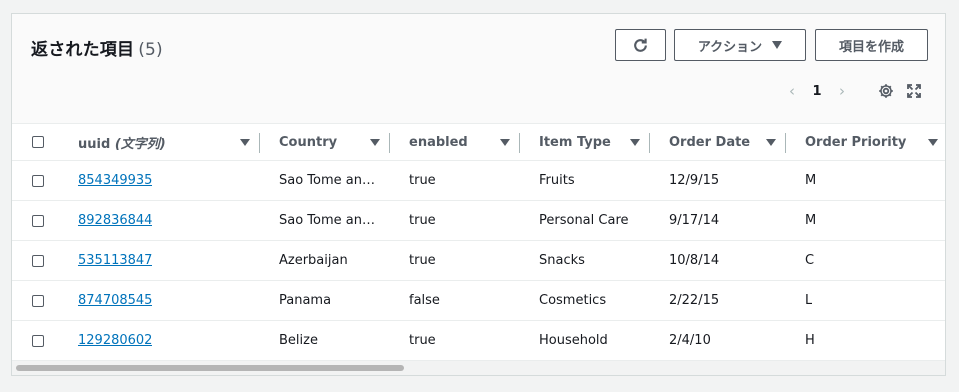 The width and height of the screenshot is (959, 392). I want to click on uuid-link: 535113847, so click(115, 260).